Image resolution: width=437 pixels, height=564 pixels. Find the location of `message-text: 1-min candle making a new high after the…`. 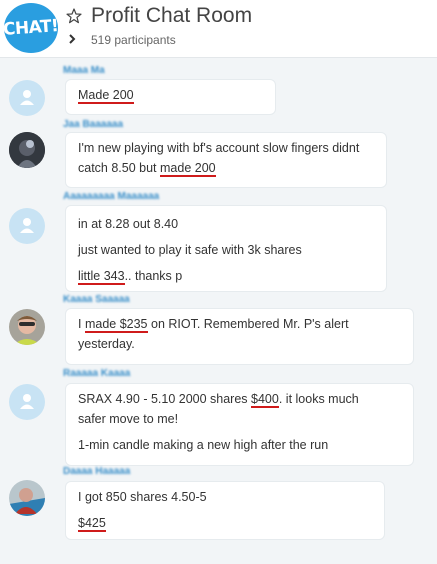

message-text: 1-min candle making a new high after the… is located at coordinates (203, 445).